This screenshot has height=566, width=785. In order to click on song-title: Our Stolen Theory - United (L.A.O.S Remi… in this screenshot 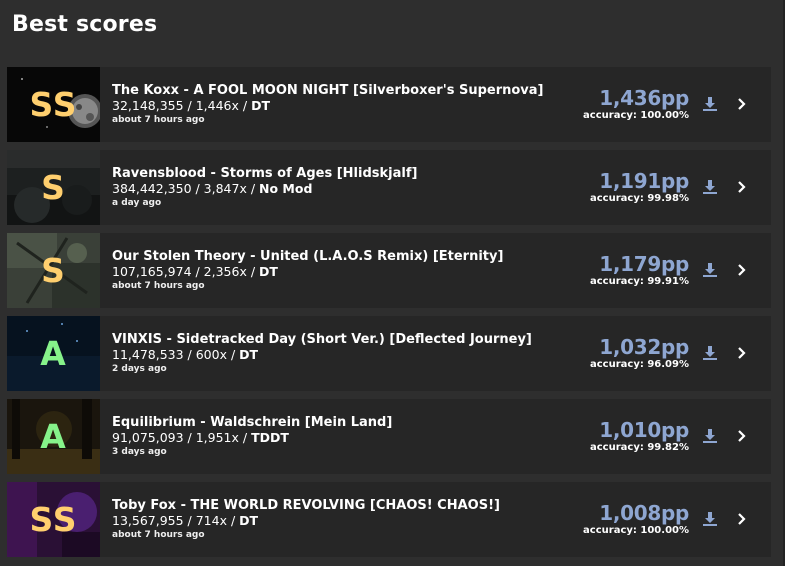, I will do `click(341, 256)`.